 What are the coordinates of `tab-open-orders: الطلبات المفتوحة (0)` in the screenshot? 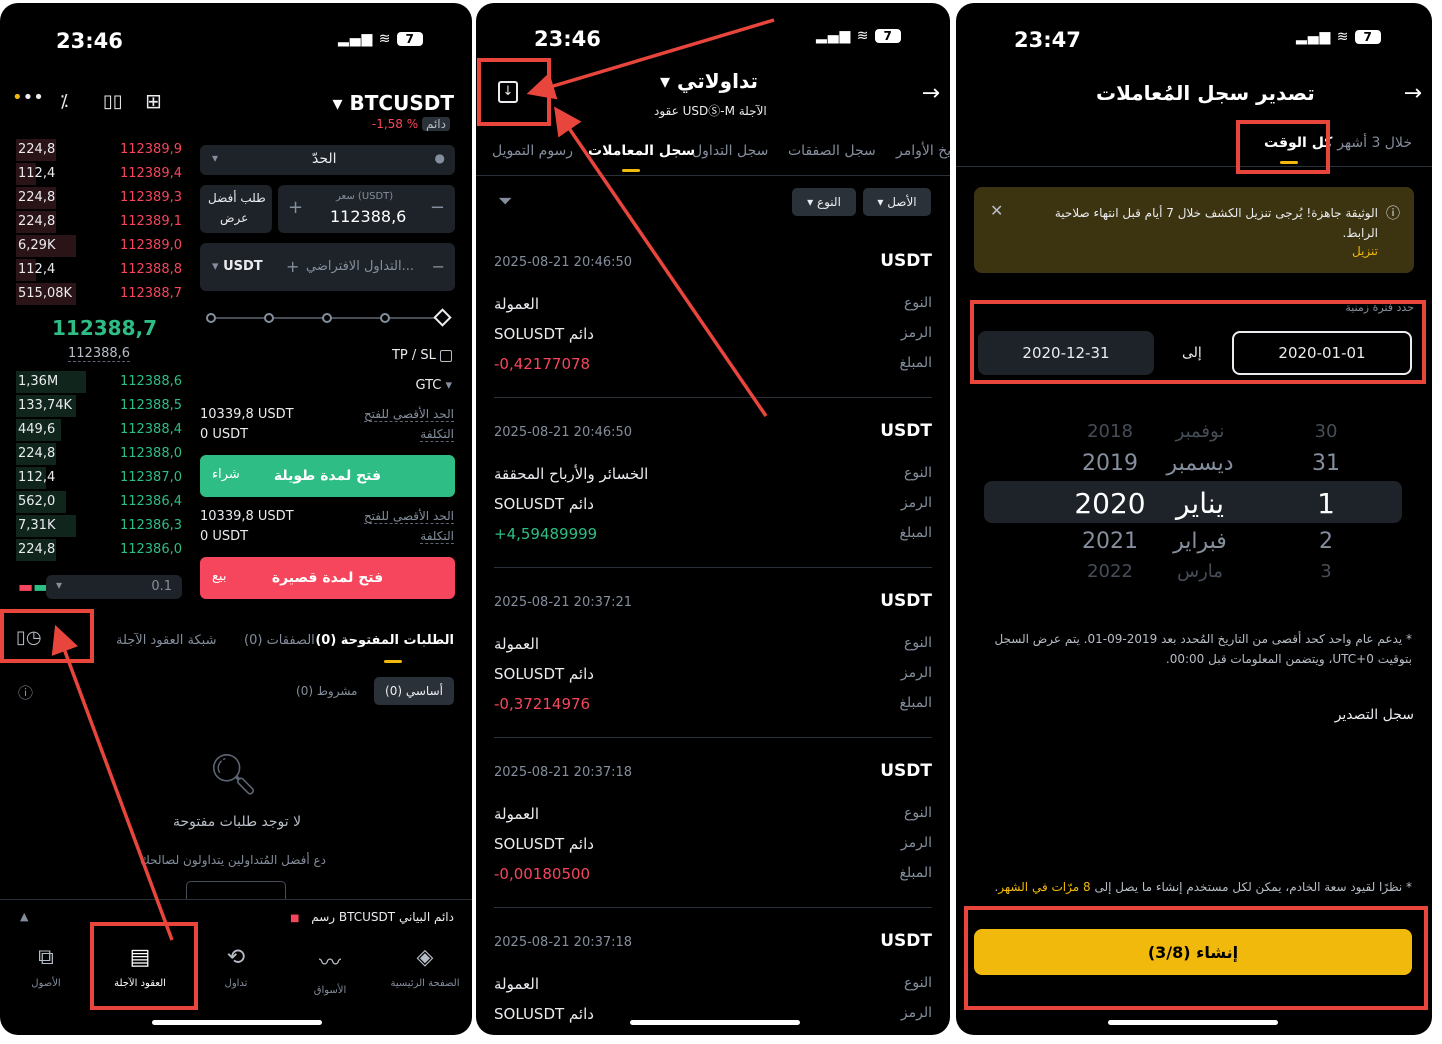 It's located at (384, 640).